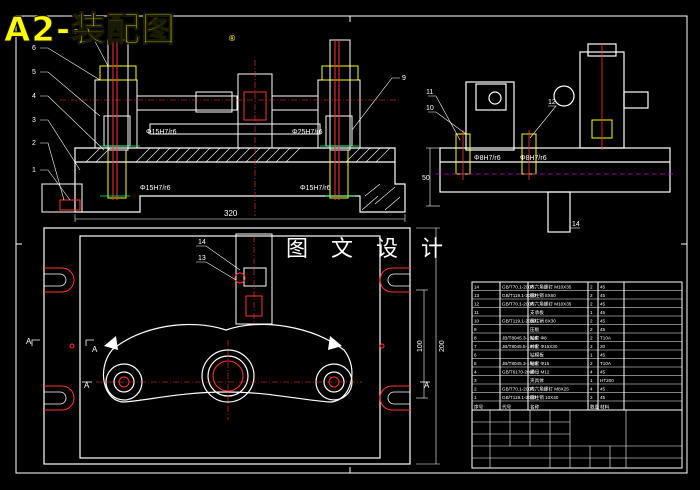 Image resolution: width=700 pixels, height=490 pixels. Describe the element at coordinates (475, 380) in the screenshot. I see `bom-cell-no: 3` at that location.